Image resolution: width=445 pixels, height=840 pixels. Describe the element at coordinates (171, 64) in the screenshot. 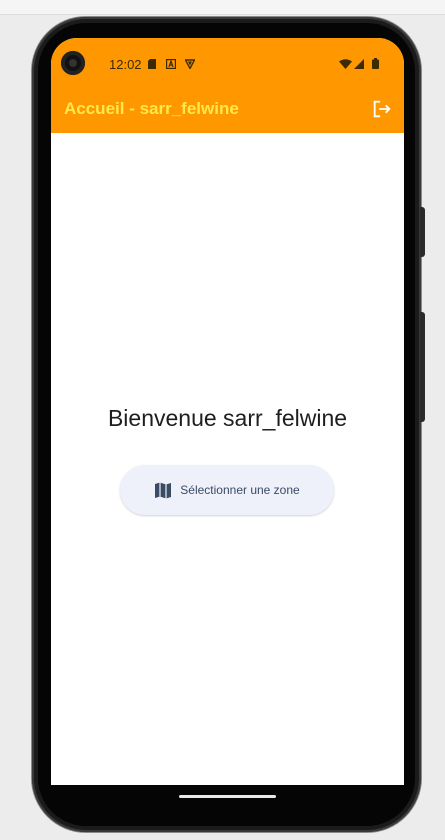

I see `a-box-icon` at that location.